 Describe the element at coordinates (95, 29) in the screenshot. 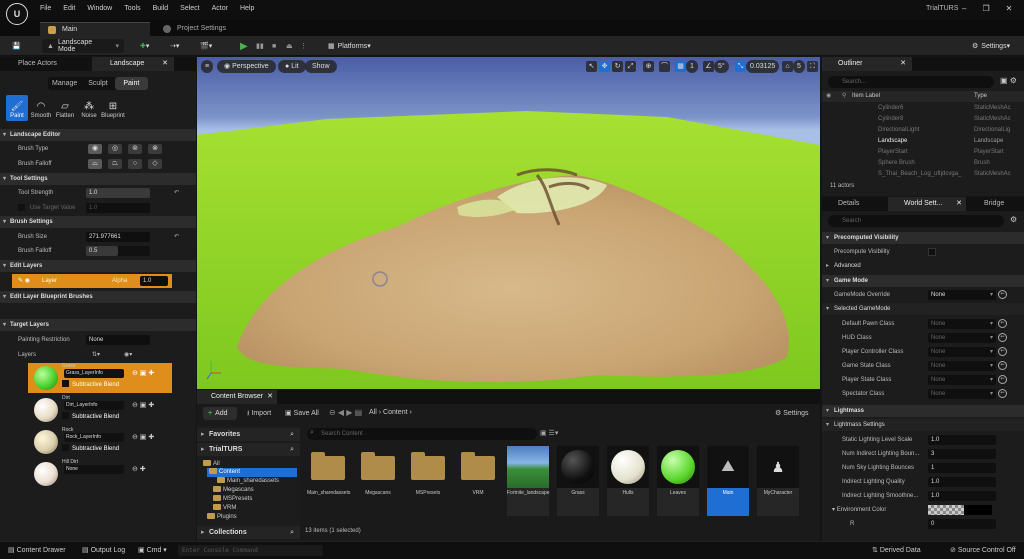

I see `tab-main: Main` at that location.